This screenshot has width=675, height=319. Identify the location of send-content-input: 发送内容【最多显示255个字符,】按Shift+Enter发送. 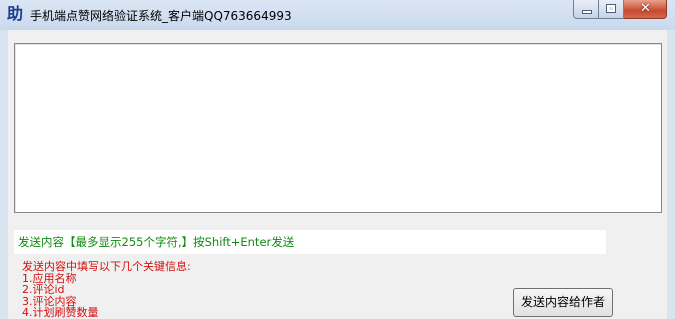
(310, 242).